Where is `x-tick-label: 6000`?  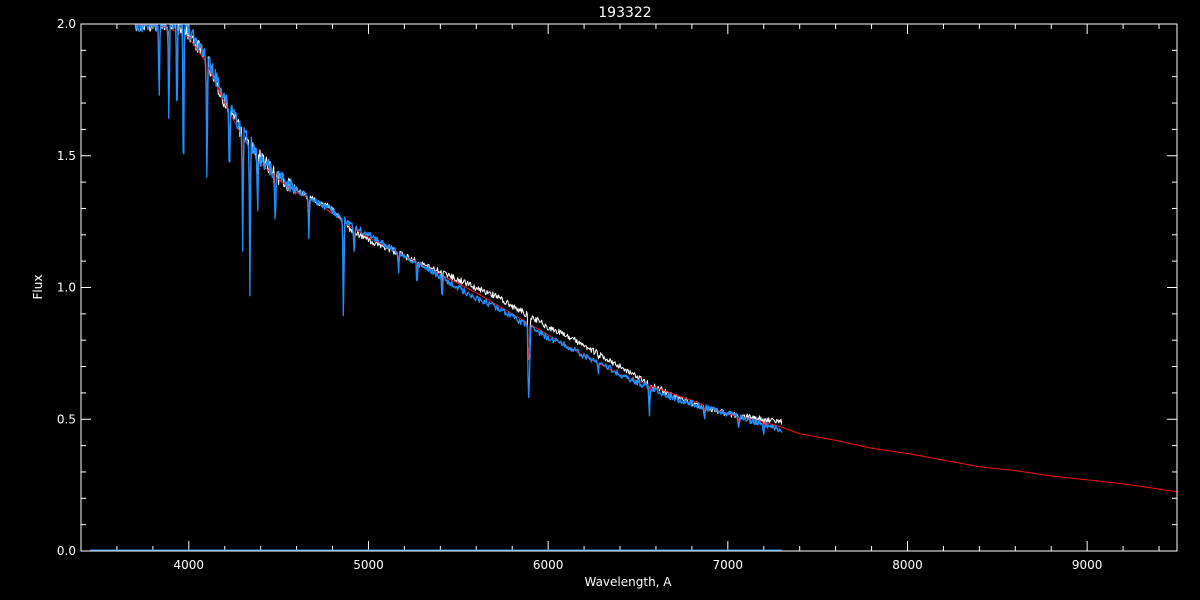 x-tick-label: 6000 is located at coordinates (548, 565).